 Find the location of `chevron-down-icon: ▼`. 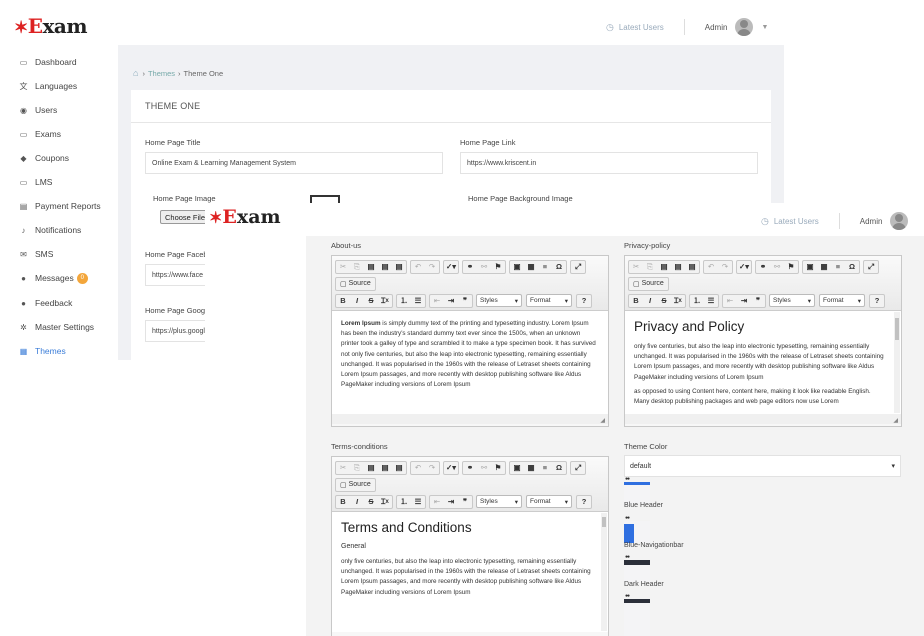

chevron-down-icon: ▼ is located at coordinates (764, 27).